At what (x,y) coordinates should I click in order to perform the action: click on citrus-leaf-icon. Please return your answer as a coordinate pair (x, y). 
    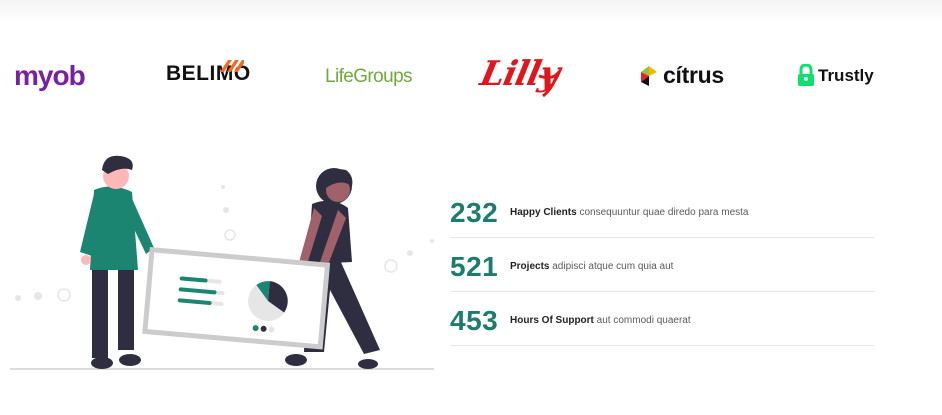
    Looking at the image, I should click on (649, 75).